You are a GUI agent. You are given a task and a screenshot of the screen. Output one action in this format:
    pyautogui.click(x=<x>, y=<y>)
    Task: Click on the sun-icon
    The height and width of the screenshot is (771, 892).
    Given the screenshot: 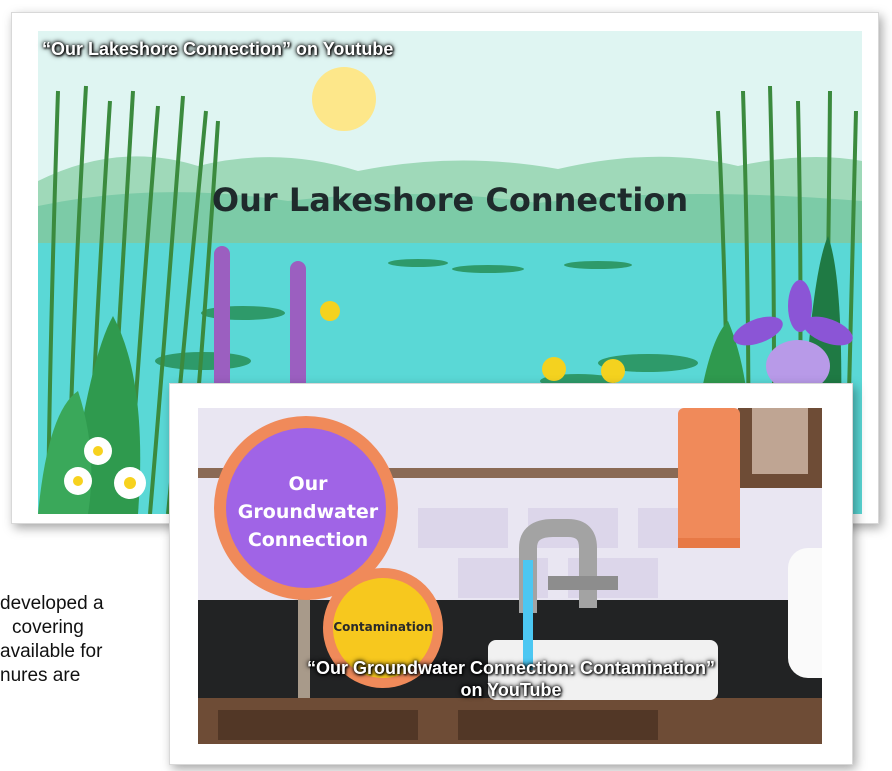 What is the action you would take?
    pyautogui.click(x=344, y=99)
    